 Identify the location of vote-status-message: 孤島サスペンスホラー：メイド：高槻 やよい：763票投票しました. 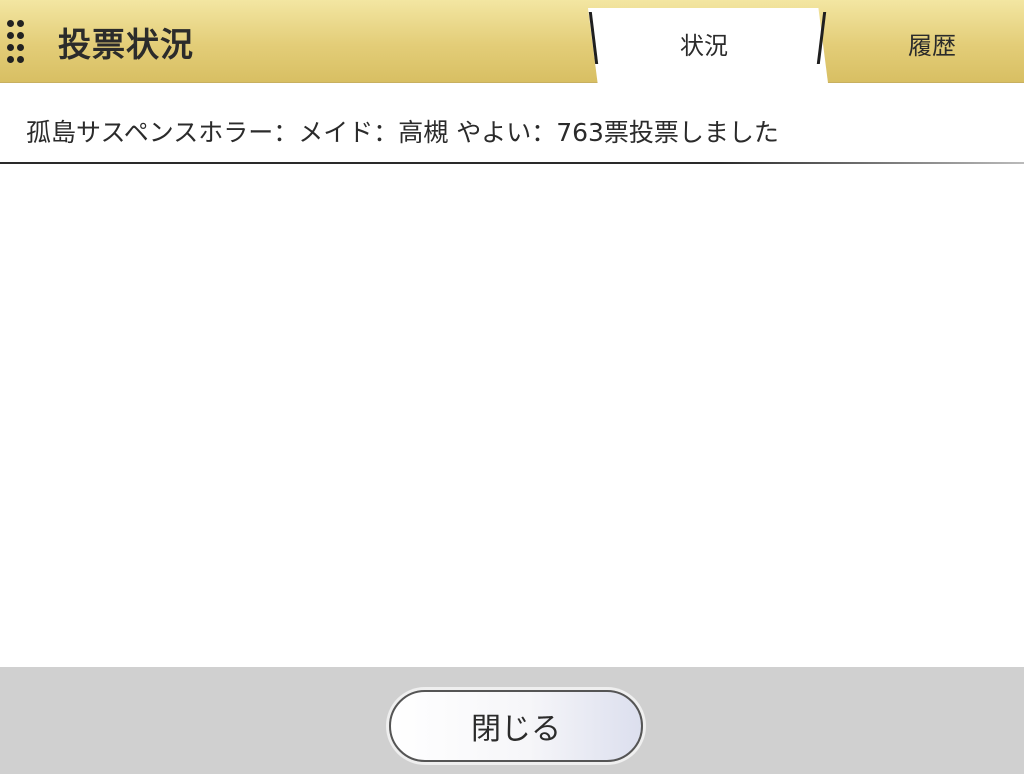
(402, 132).